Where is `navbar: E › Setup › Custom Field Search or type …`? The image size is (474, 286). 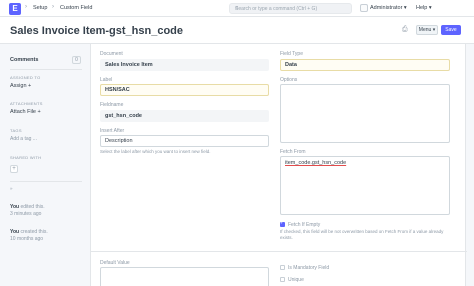 navbar: E › Setup › Custom Field Search or type … is located at coordinates (237, 8).